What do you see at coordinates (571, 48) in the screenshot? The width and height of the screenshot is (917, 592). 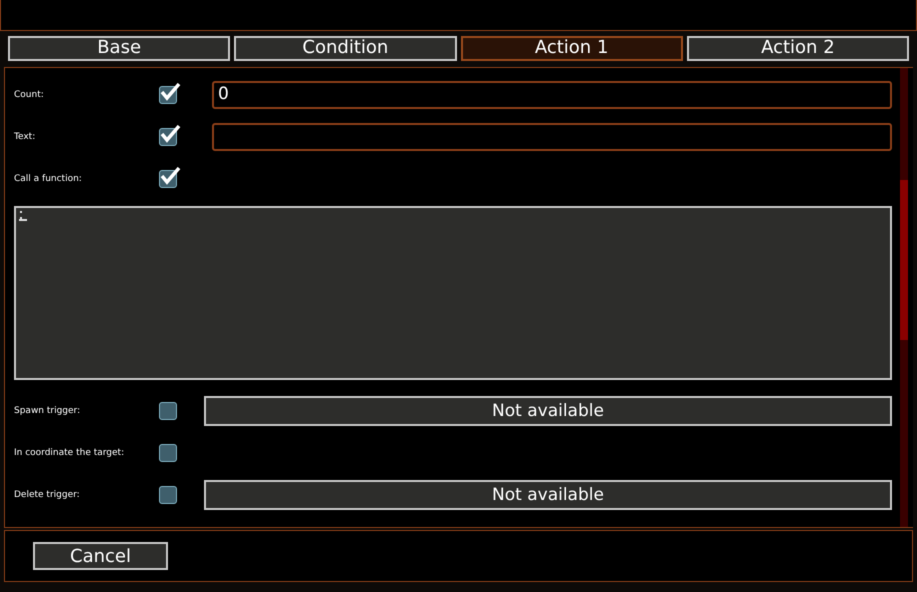 I see `tab: Action 1` at bounding box center [571, 48].